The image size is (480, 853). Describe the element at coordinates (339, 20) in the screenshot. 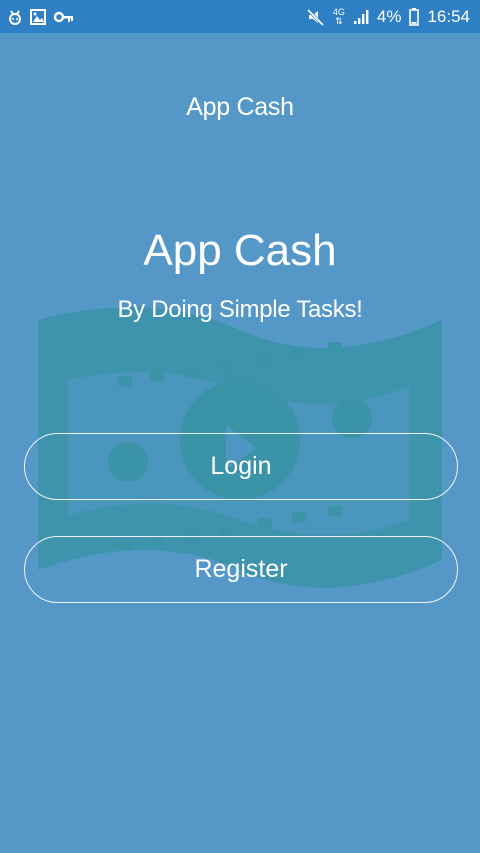

I see `data-arrows-icon: ⇅` at that location.